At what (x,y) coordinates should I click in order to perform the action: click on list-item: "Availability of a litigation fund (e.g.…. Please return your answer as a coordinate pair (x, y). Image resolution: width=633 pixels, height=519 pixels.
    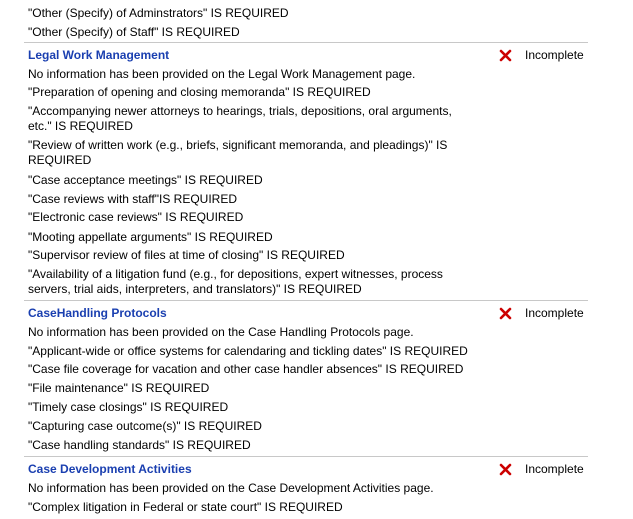
    Looking at the image, I should click on (235, 281).